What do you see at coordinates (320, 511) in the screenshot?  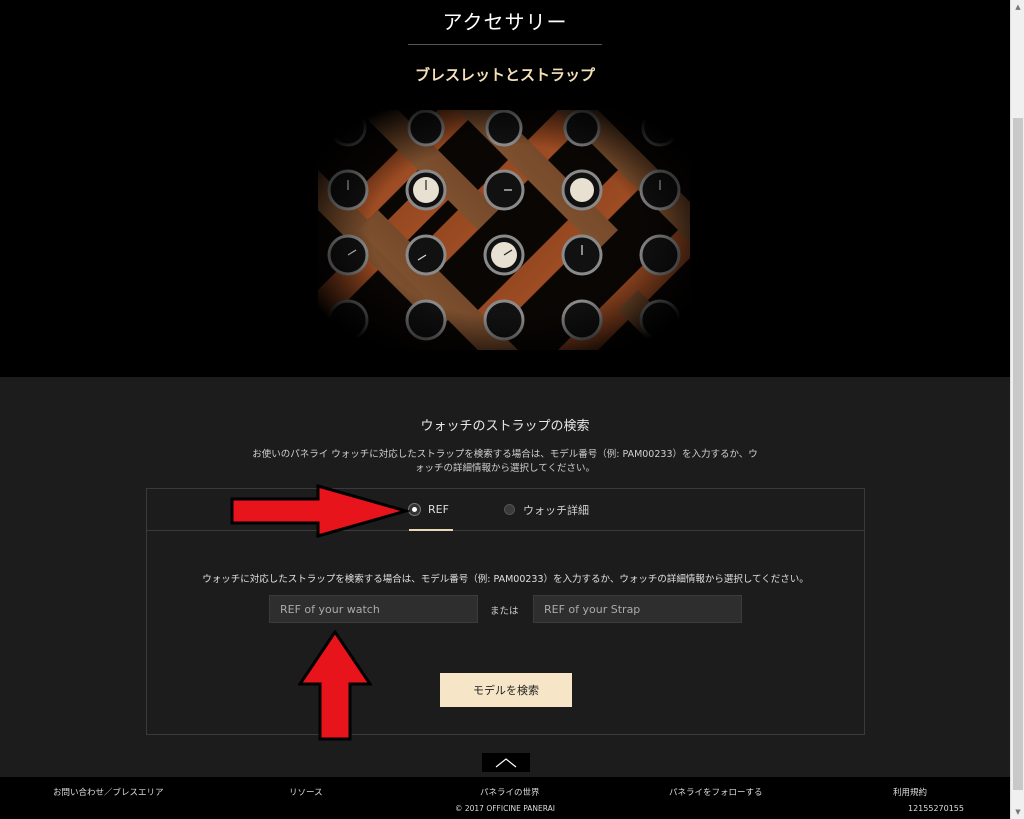 I see `annotation-arrow-right-icon` at bounding box center [320, 511].